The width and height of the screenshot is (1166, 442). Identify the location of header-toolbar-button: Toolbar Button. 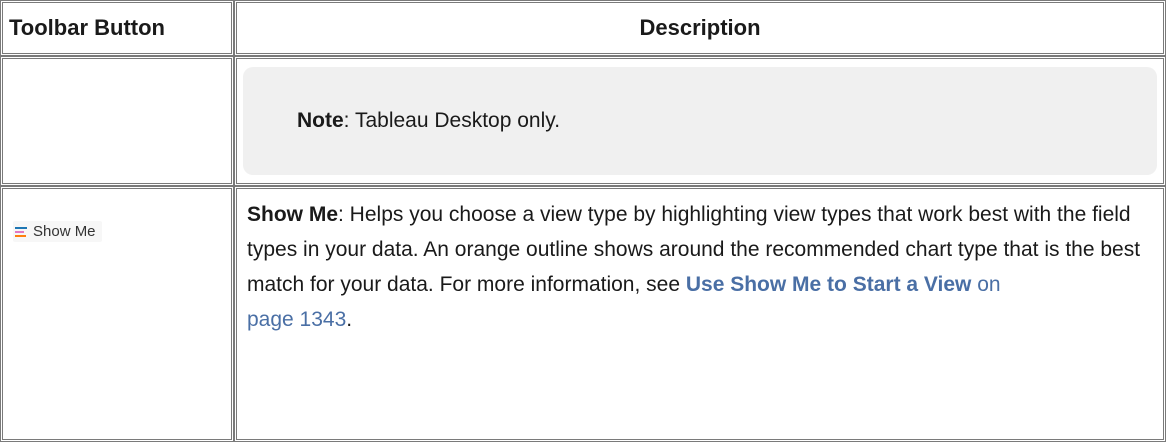
(117, 28).